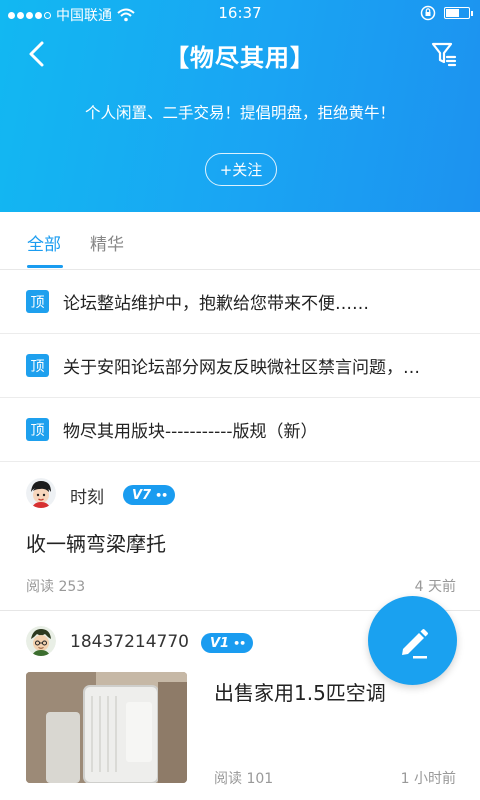 The image size is (480, 800). What do you see at coordinates (142, 495) in the screenshot?
I see `level-label: V7` at bounding box center [142, 495].